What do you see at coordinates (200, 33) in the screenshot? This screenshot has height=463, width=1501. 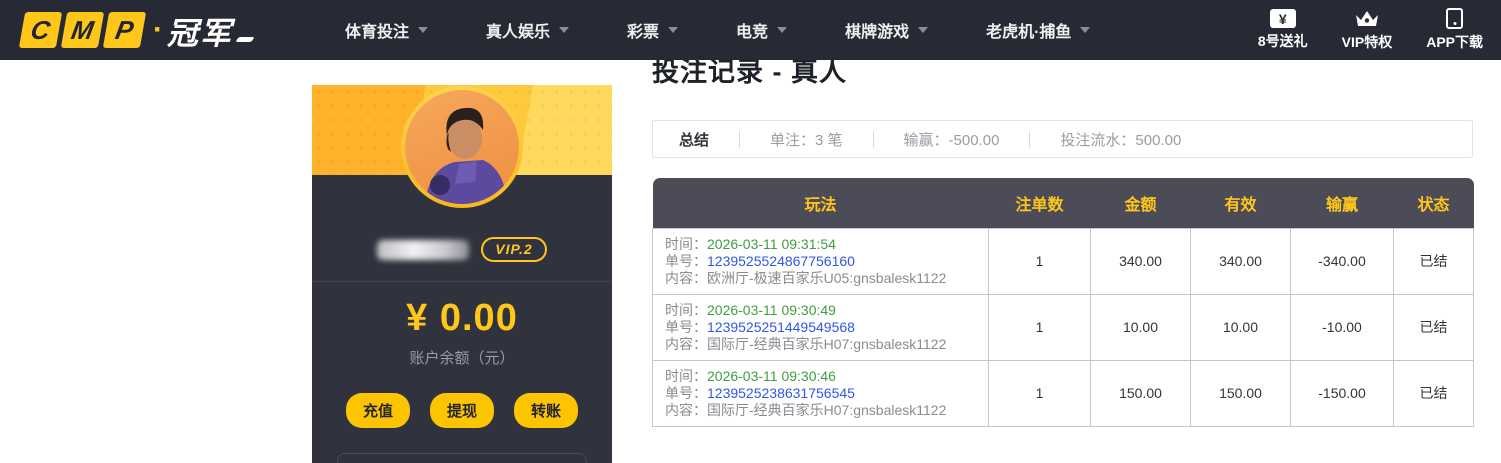 I see `logo-brand-text: 冠军` at bounding box center [200, 33].